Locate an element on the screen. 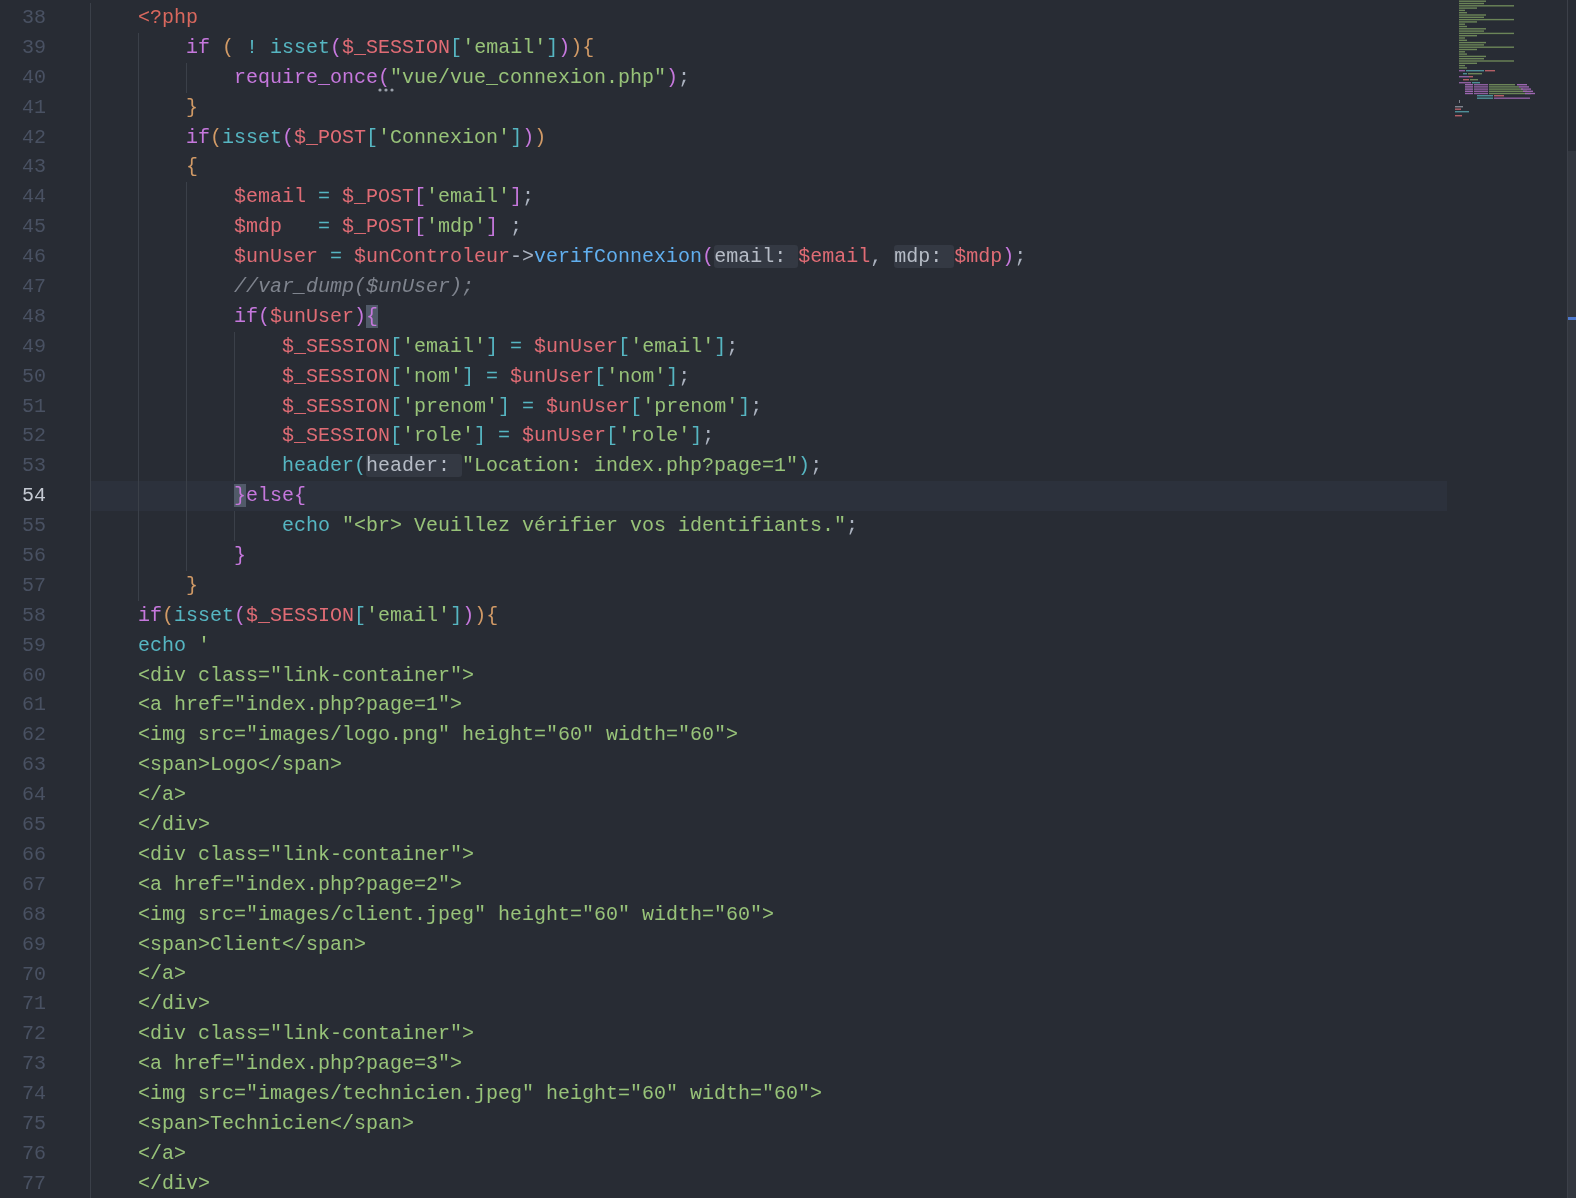 The width and height of the screenshot is (1576, 1198). code-line: <span>Client</span> is located at coordinates (252, 944).